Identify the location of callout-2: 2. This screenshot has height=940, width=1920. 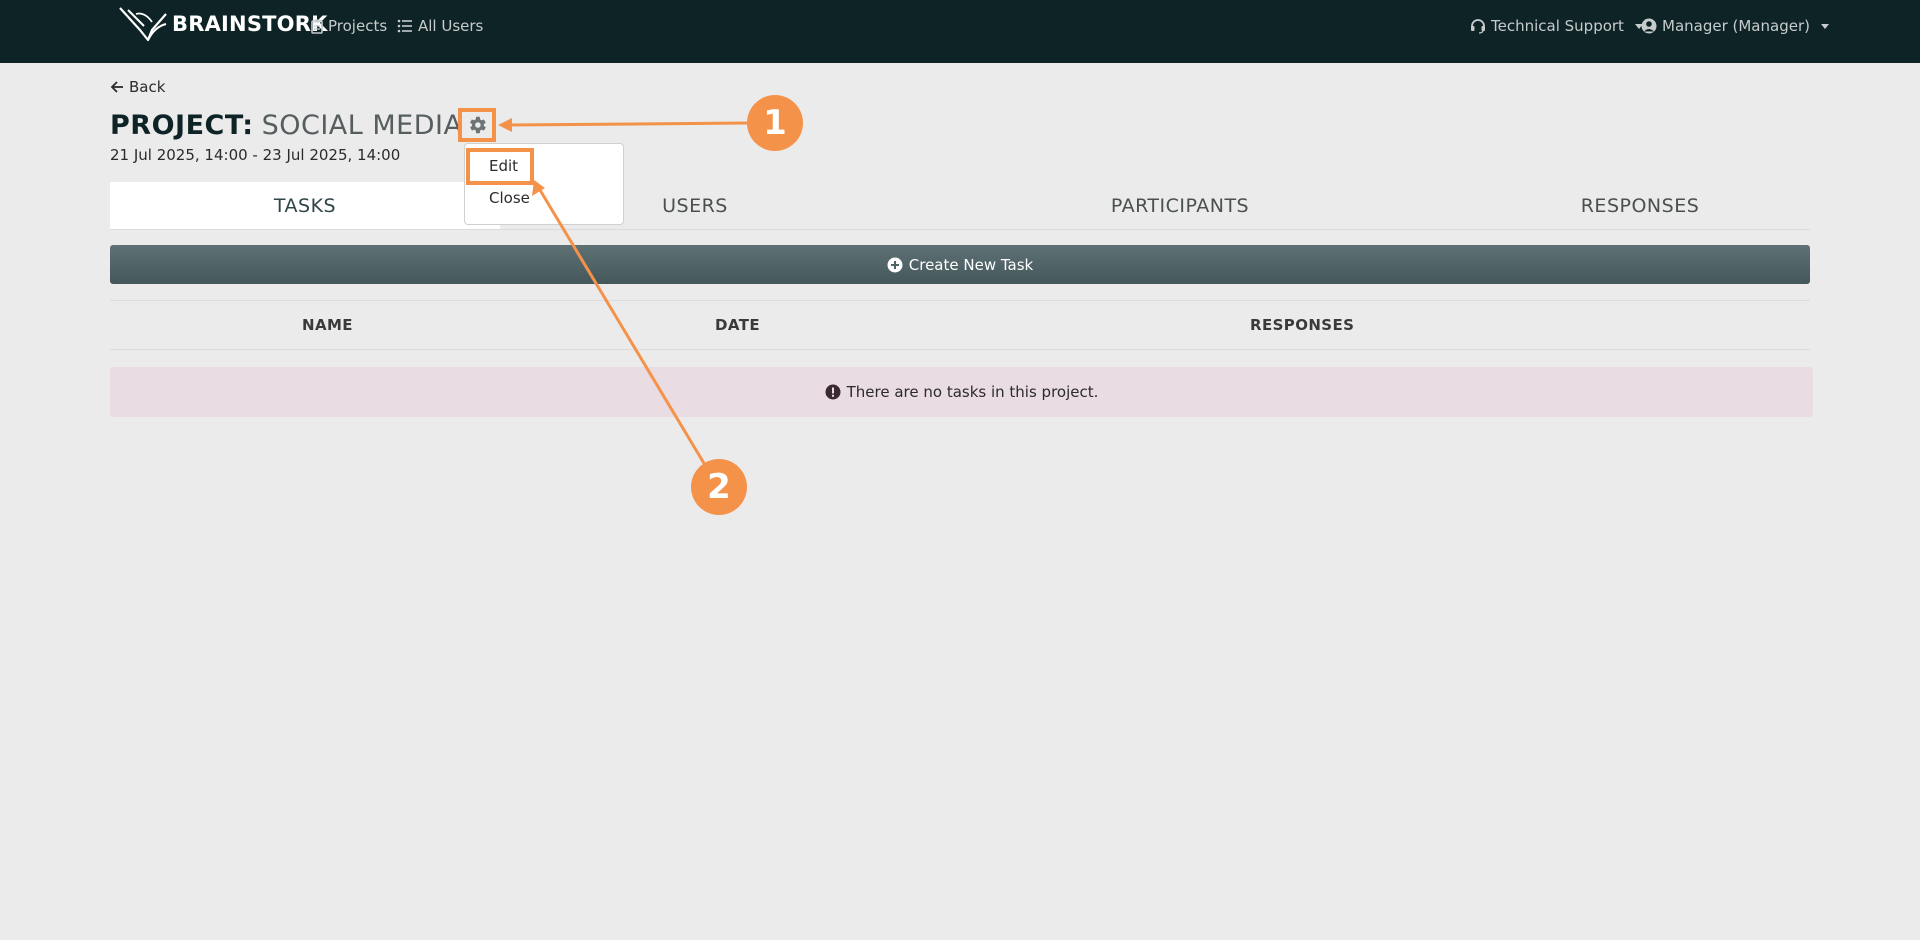
(719, 487).